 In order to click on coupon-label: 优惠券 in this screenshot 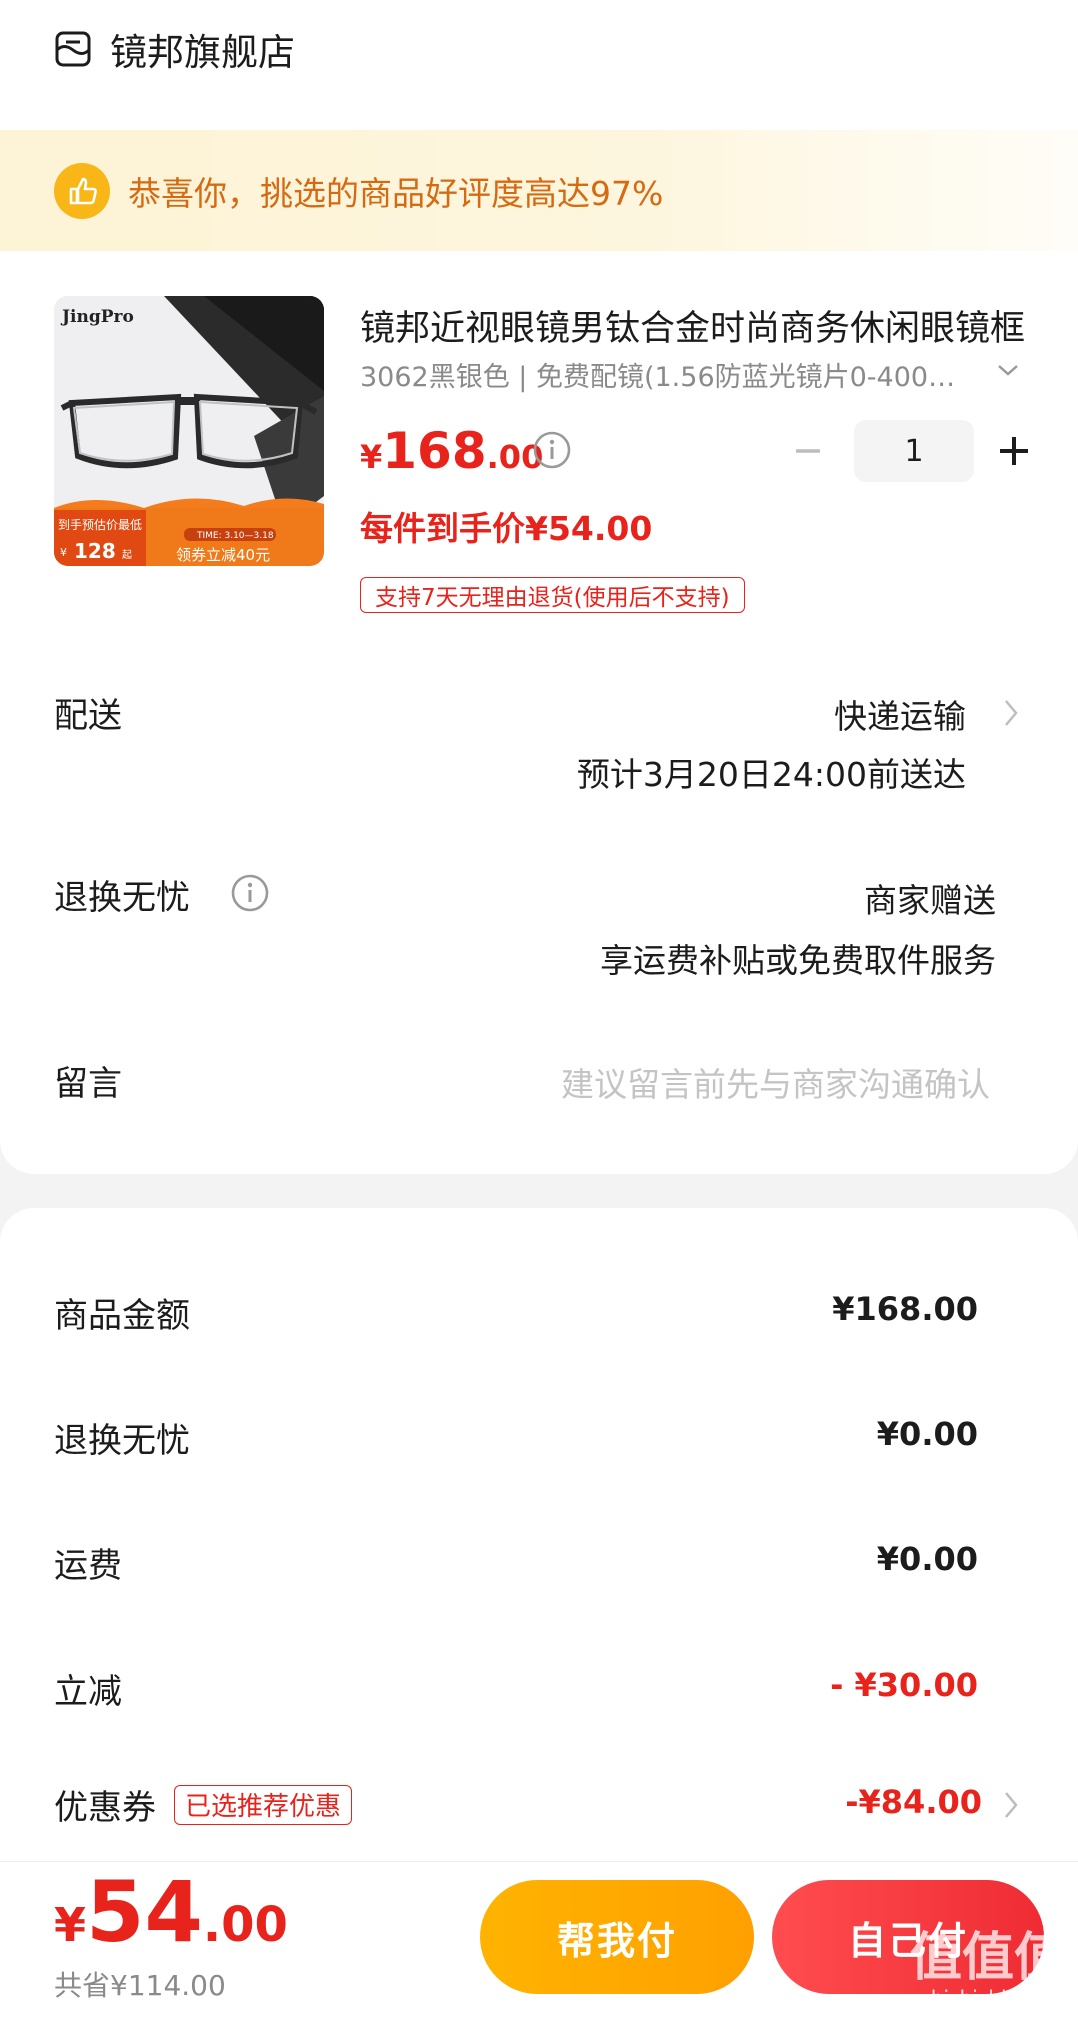, I will do `click(105, 1808)`.